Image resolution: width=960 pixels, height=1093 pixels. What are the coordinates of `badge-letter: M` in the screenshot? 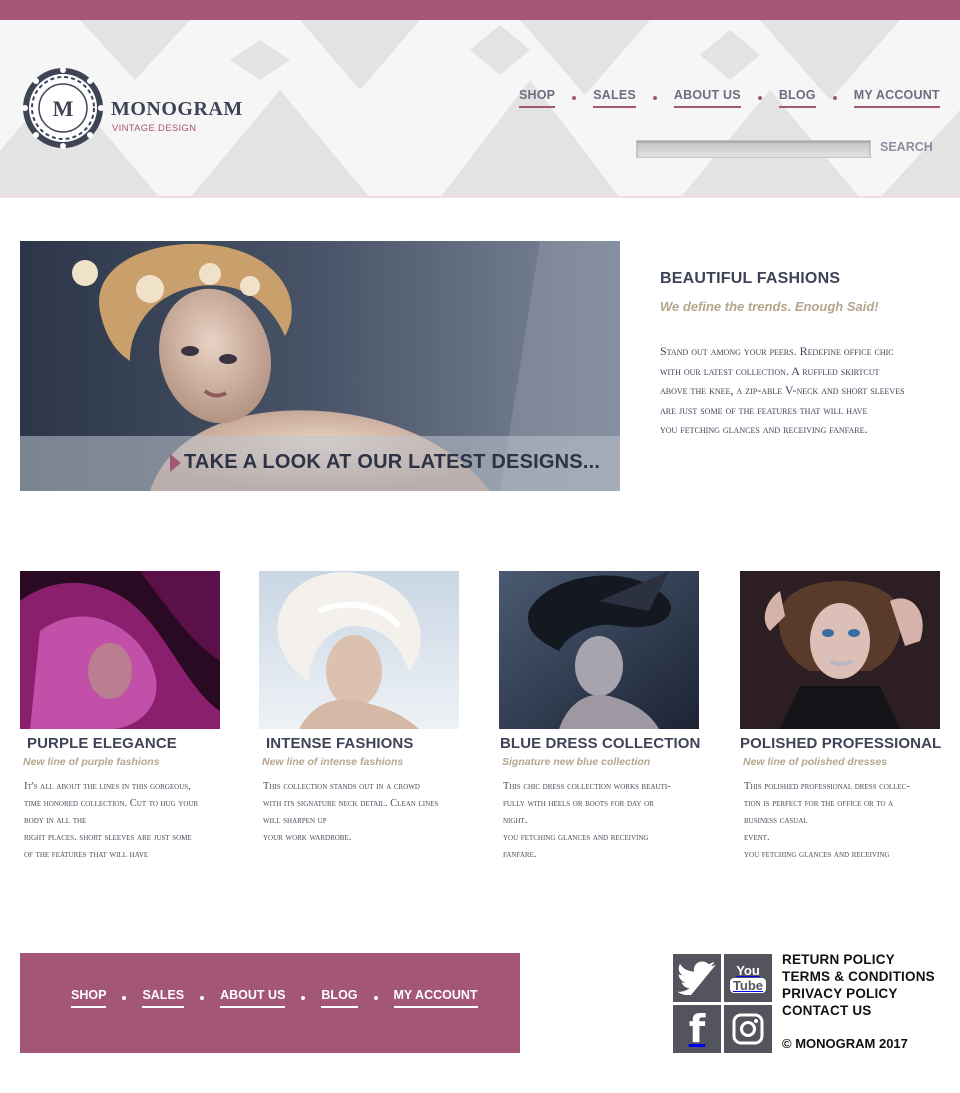 It's located at (63, 108).